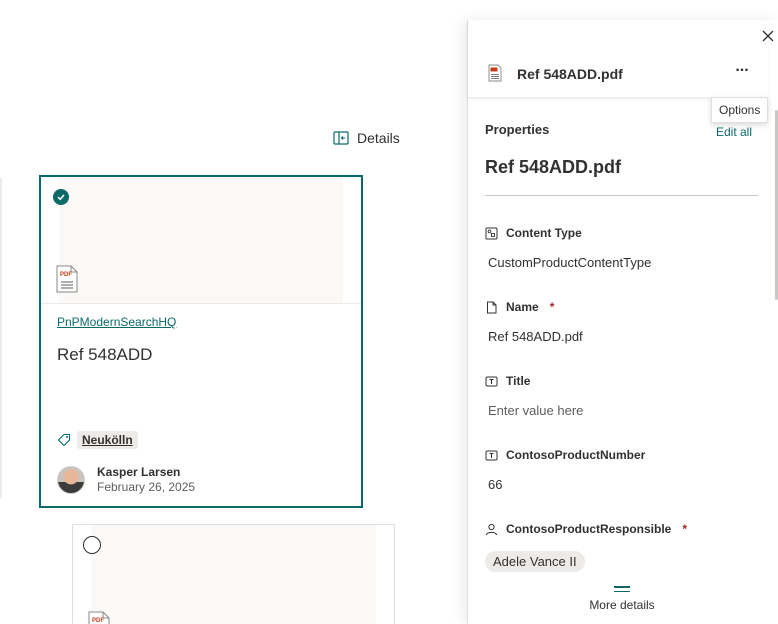  Describe the element at coordinates (139, 472) in the screenshot. I see `author-name: Kasper Larsen` at that location.